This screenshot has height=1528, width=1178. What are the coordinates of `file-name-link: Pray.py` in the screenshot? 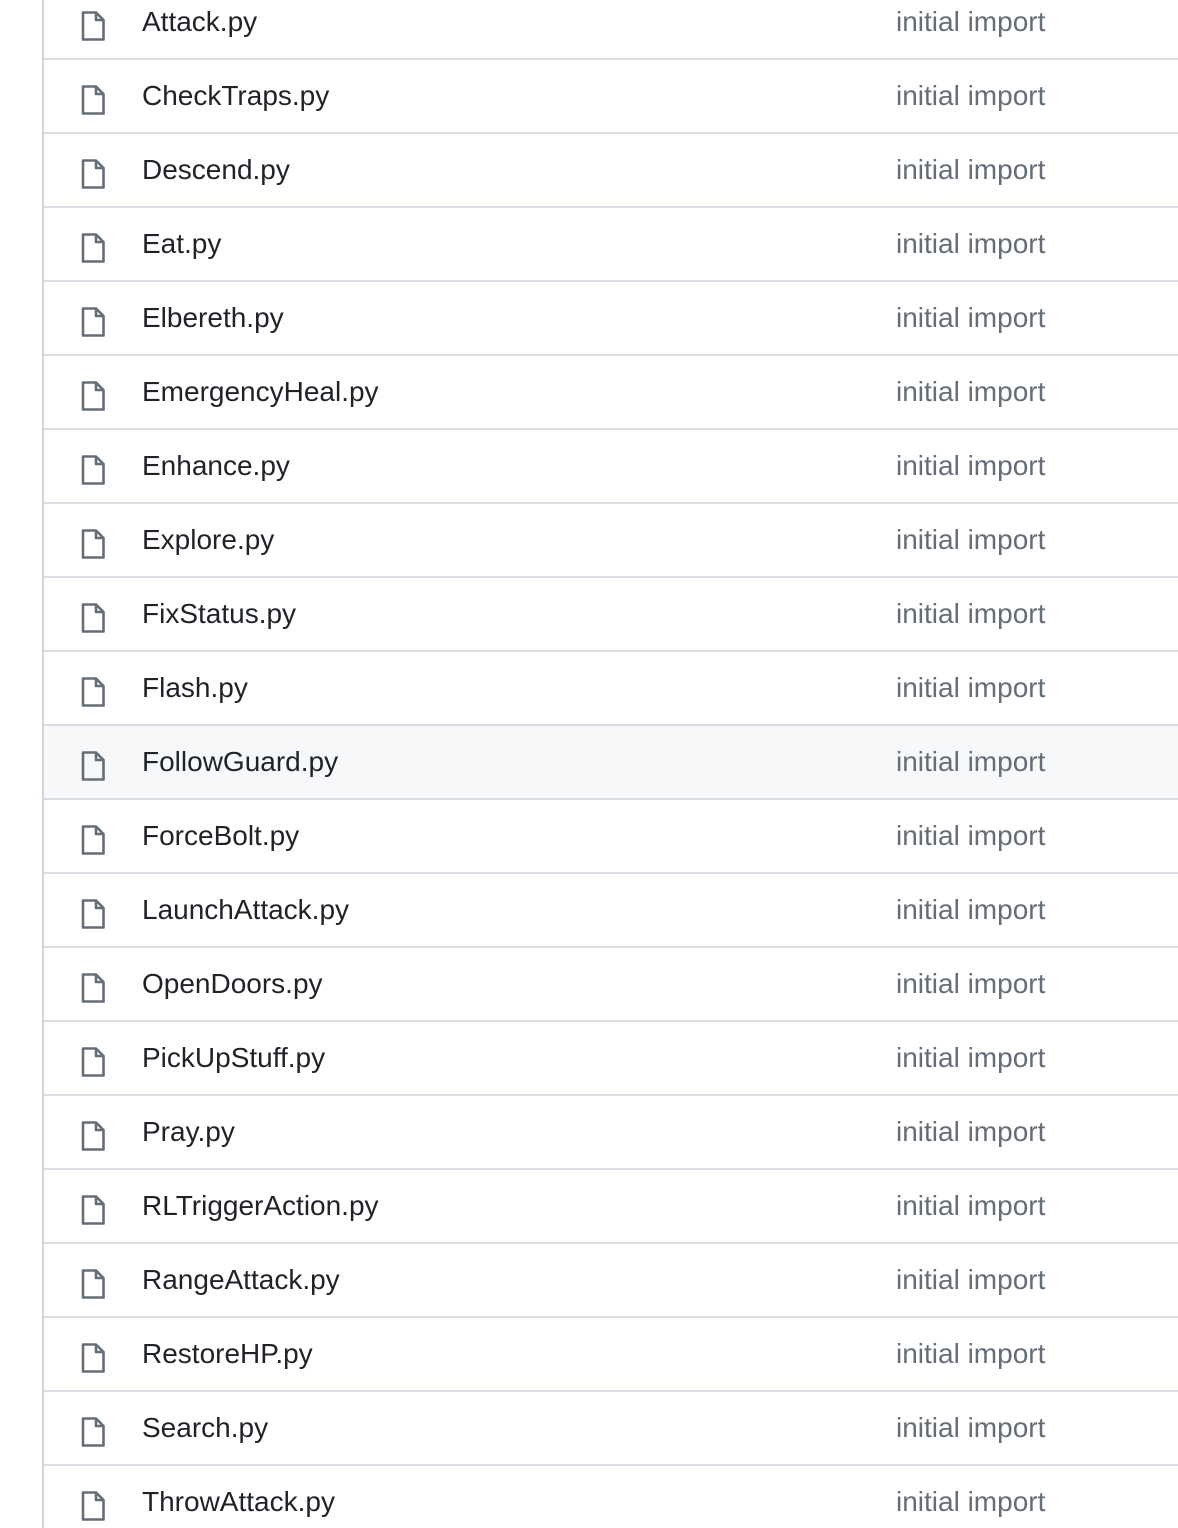 It's located at (188, 1132).